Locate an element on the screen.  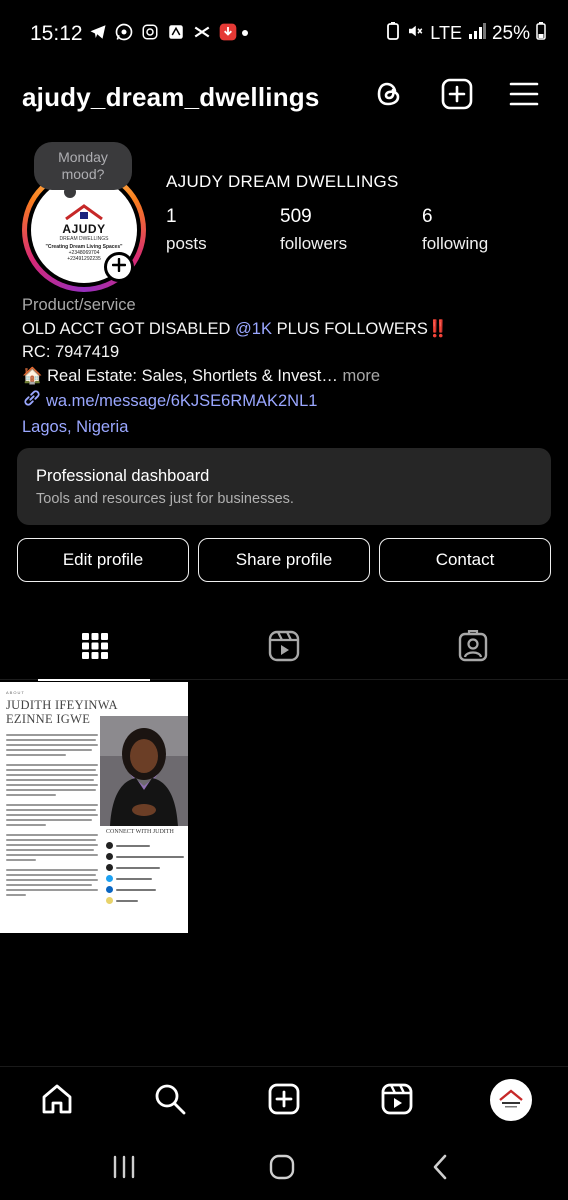
note-bubble: Monday mood? is located at coordinates (83, 170).